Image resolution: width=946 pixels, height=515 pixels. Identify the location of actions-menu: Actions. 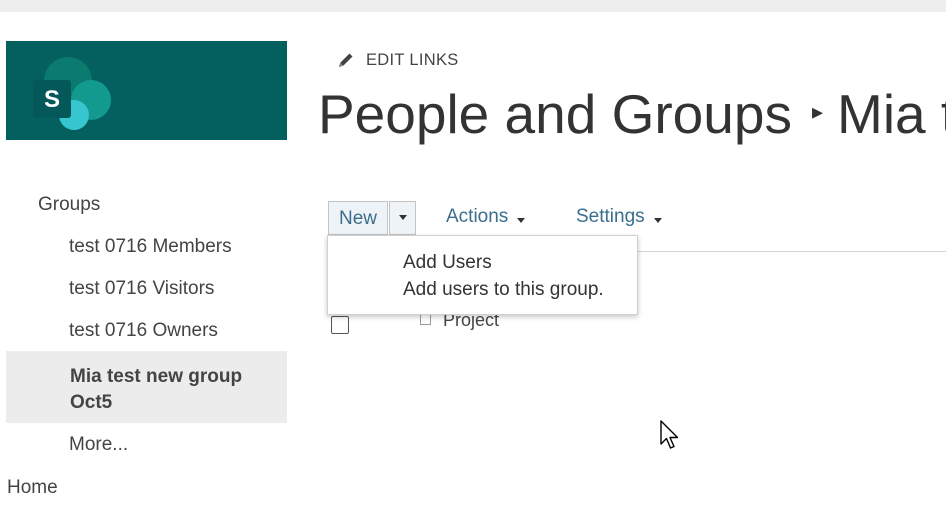
(486, 217).